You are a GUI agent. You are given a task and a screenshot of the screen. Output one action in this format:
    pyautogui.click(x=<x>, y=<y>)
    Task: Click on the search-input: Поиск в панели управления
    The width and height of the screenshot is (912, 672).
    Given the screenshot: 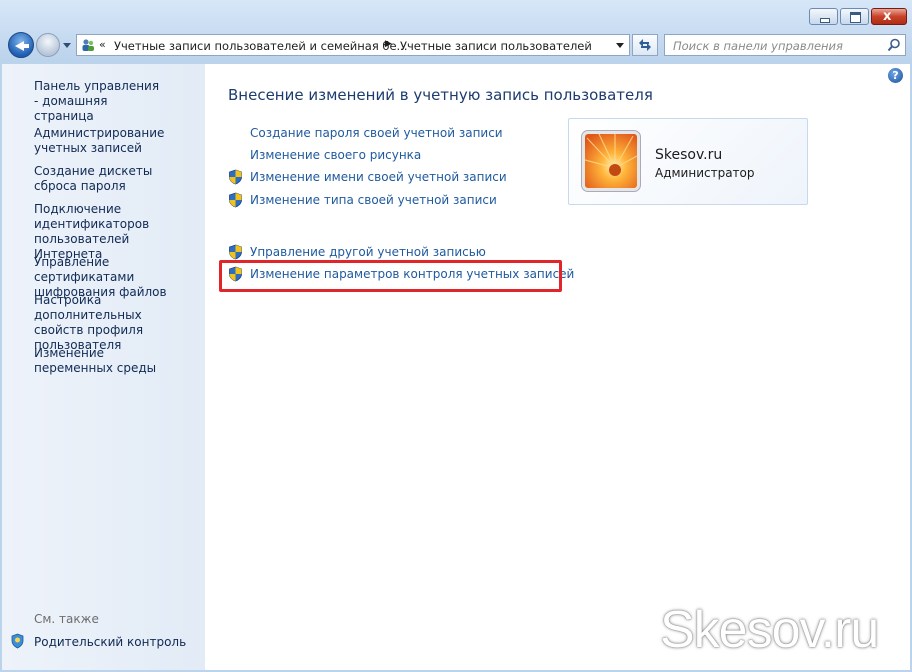 What is the action you would take?
    pyautogui.click(x=758, y=46)
    